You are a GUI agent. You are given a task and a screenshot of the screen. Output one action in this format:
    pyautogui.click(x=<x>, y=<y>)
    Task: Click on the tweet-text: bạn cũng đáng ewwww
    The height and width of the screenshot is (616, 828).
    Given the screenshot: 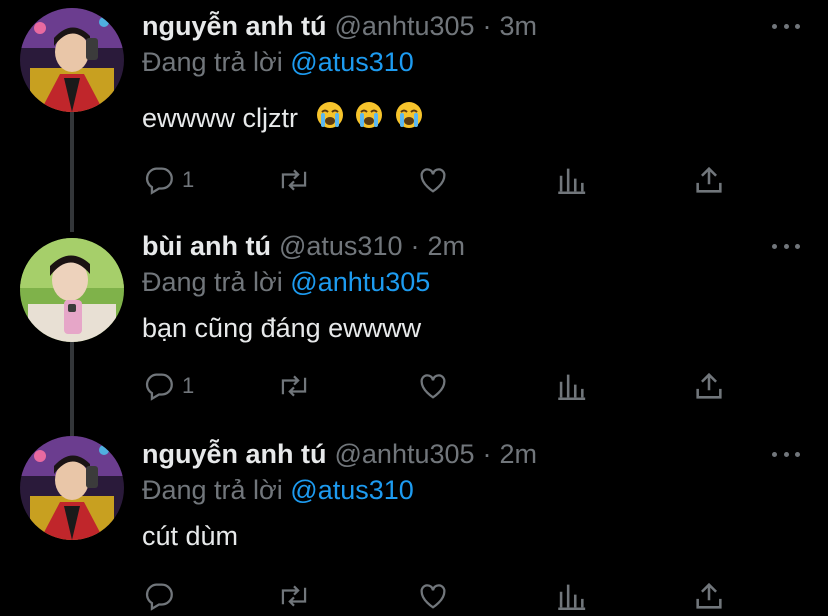 What is the action you would take?
    pyautogui.click(x=281, y=328)
    